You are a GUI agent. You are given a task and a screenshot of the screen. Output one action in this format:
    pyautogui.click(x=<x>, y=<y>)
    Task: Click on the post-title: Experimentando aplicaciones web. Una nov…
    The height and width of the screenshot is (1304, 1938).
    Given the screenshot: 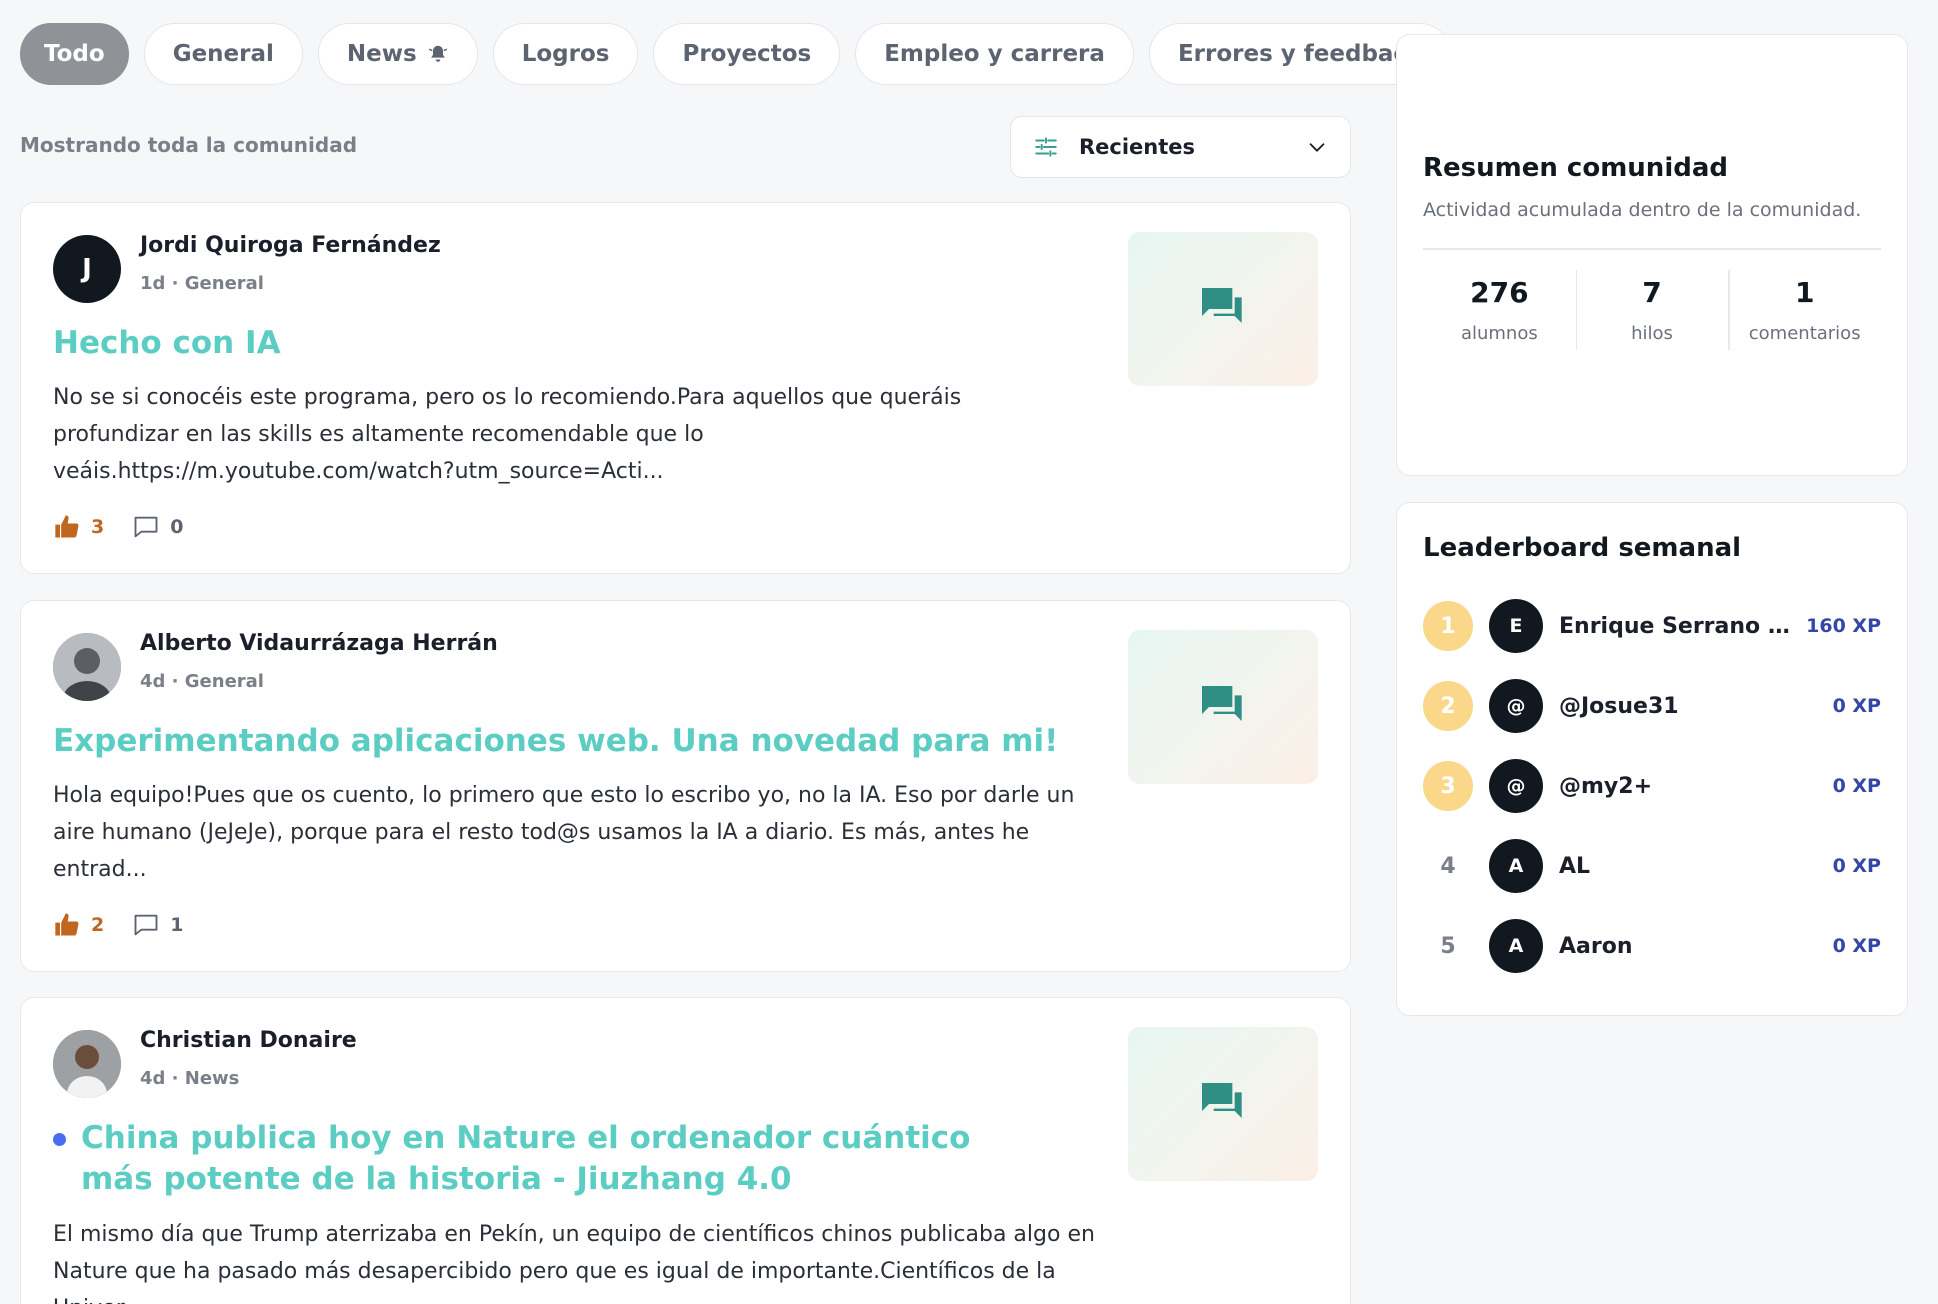 What is the action you would take?
    pyautogui.click(x=573, y=741)
    